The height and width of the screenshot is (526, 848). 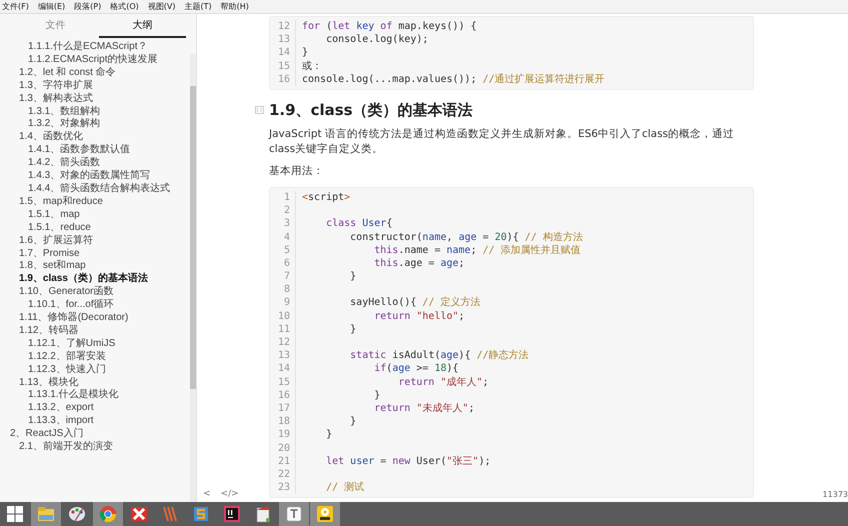 What do you see at coordinates (283, 448) in the screenshot?
I see `line-number: 20` at bounding box center [283, 448].